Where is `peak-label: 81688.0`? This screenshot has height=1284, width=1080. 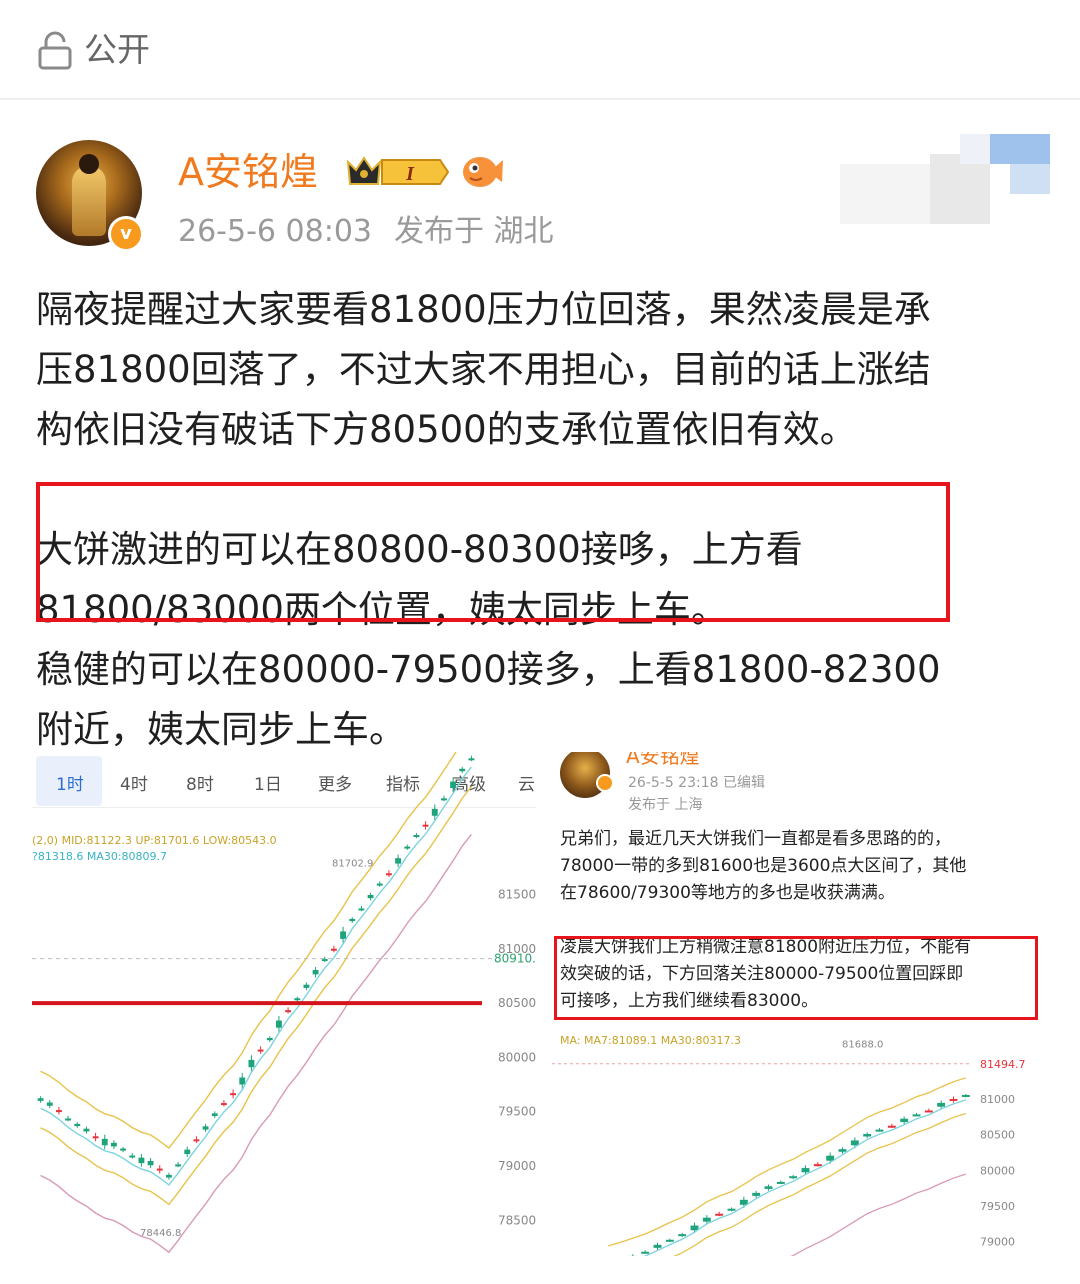
peak-label: 81688.0 is located at coordinates (862, 1045).